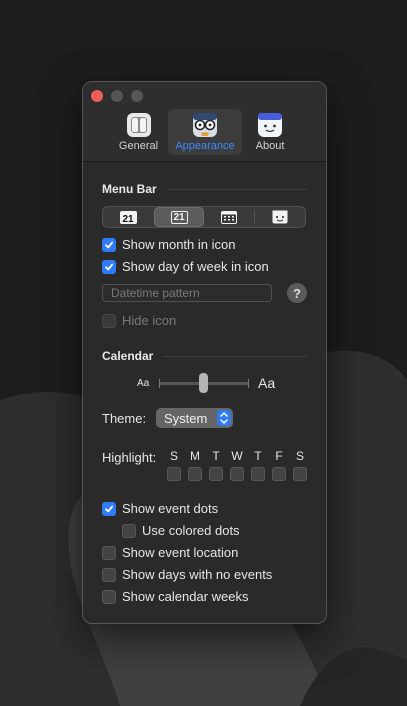  I want to click on tab-about-label: About, so click(270, 146).